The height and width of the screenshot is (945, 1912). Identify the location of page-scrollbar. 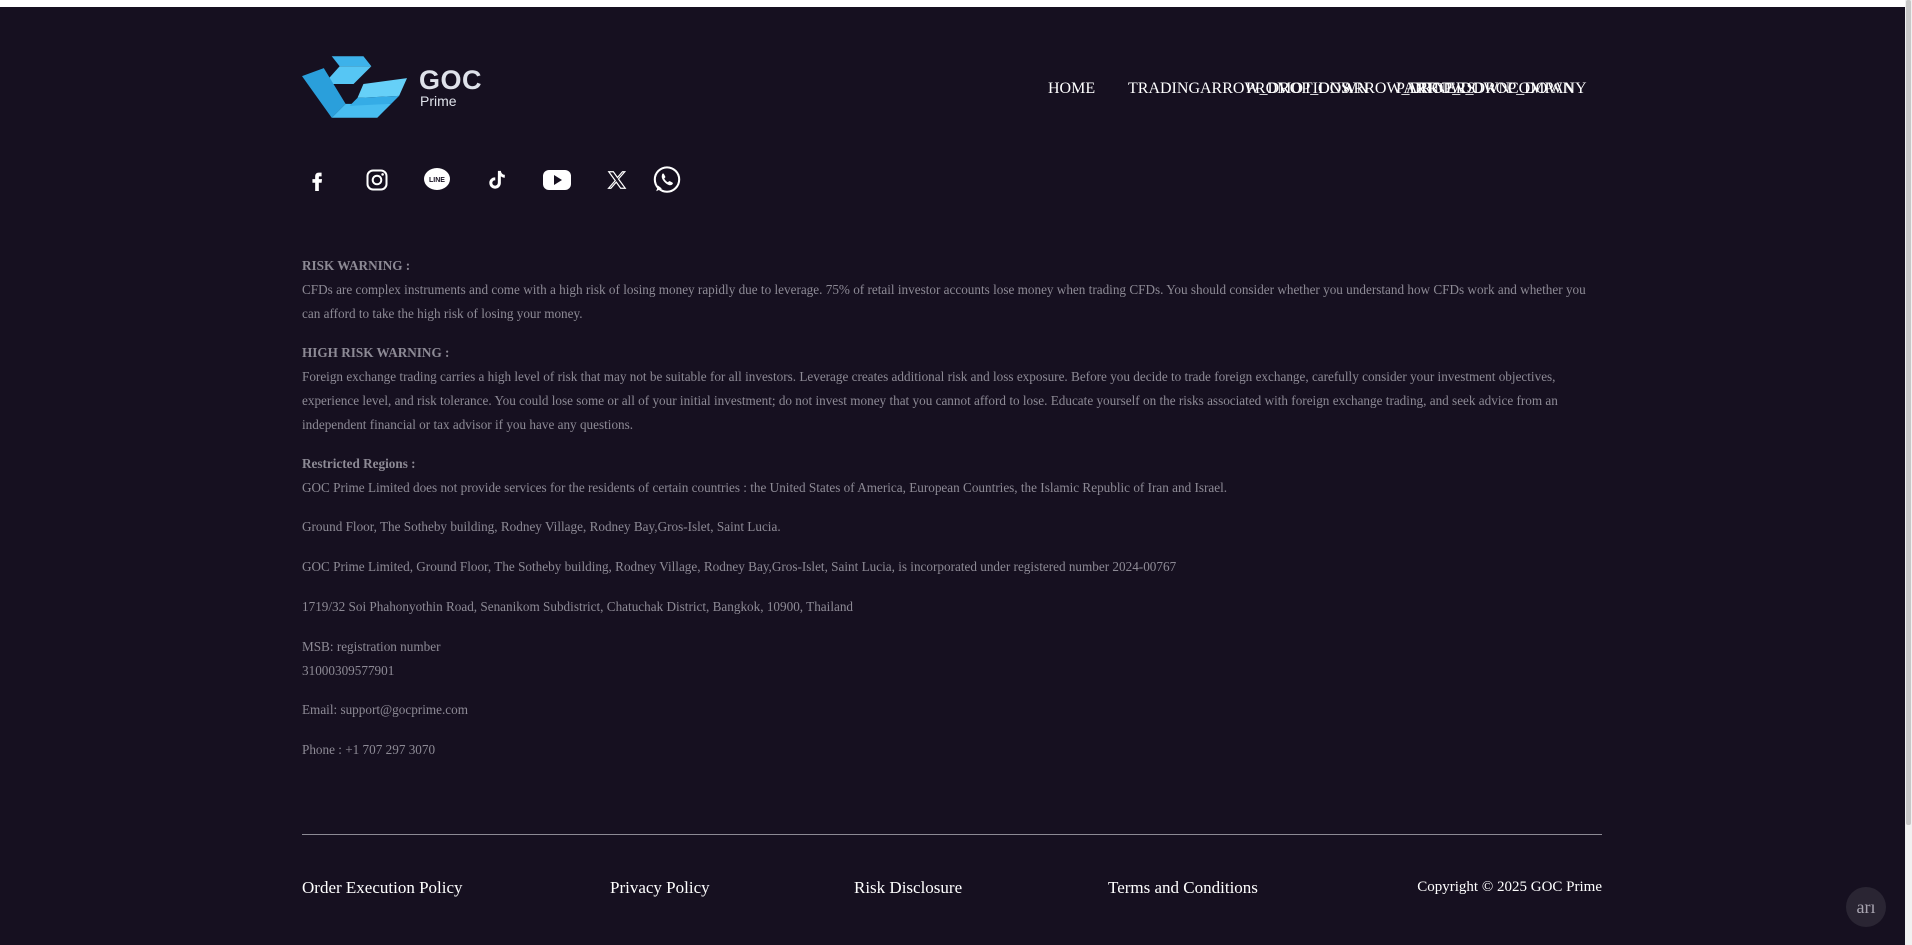
(1908, 472).